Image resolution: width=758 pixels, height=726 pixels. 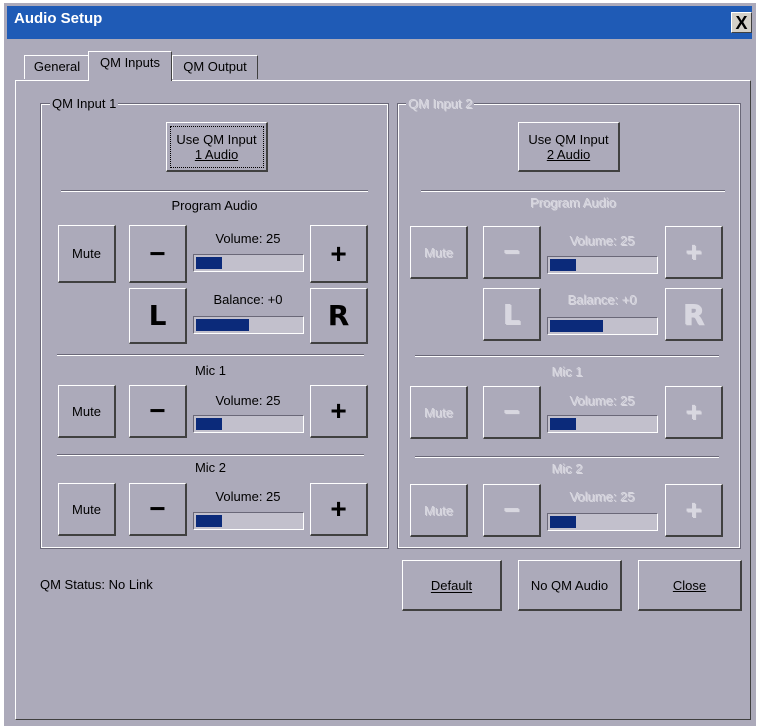 I want to click on default-button: Default, so click(x=452, y=585).